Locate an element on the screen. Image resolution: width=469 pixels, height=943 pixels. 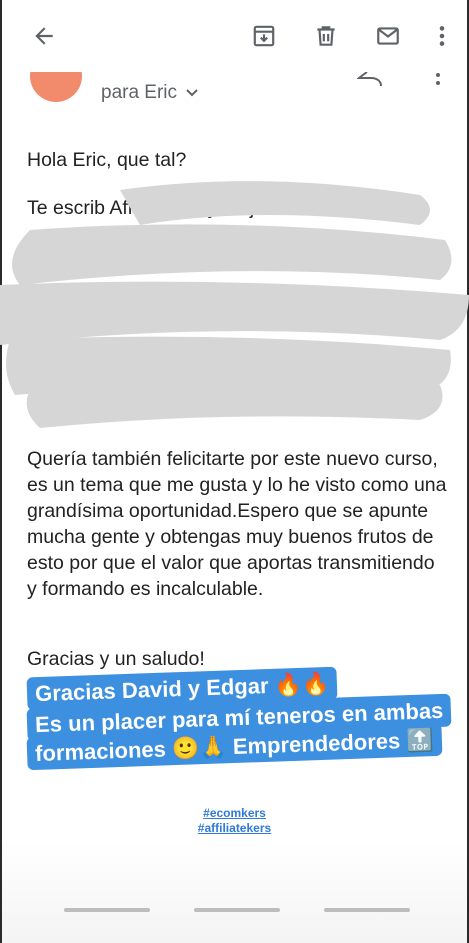
bottom-fade is located at coordinates (234, 891).